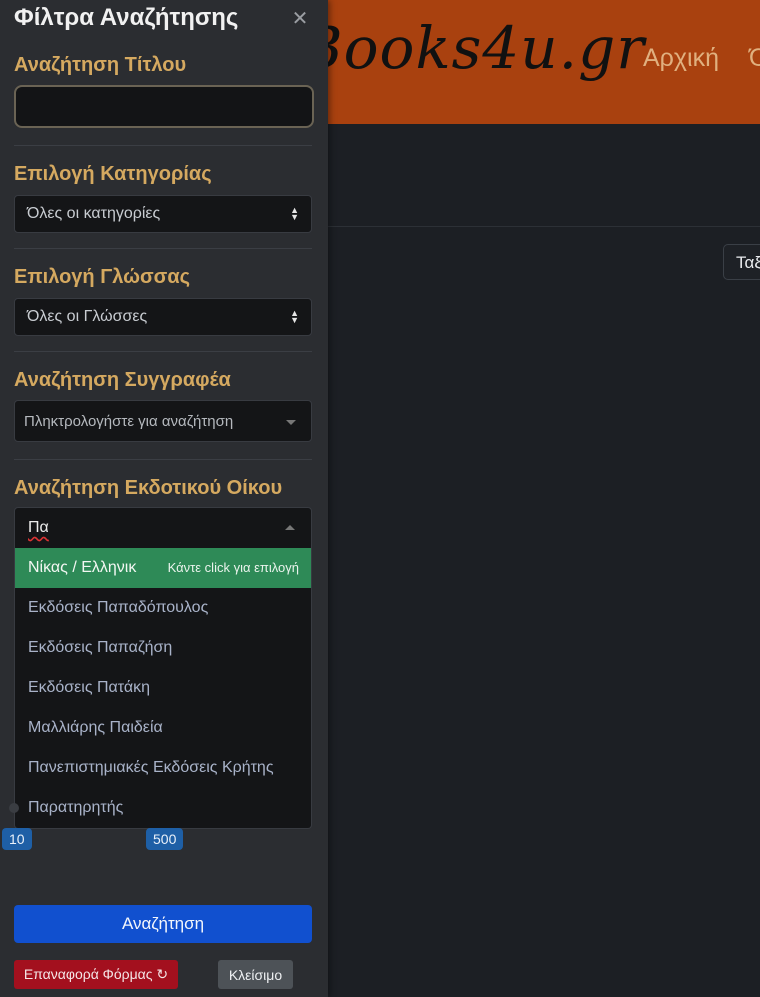 This screenshot has width=760, height=997. I want to click on publisher-option-highlighted: Νίκας / Ελληνικ Κάντε click για επιλογή, so click(163, 568).